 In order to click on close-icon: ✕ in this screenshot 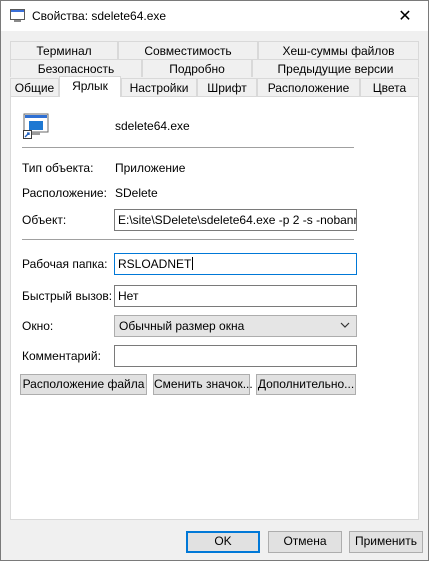, I will do `click(405, 16)`.